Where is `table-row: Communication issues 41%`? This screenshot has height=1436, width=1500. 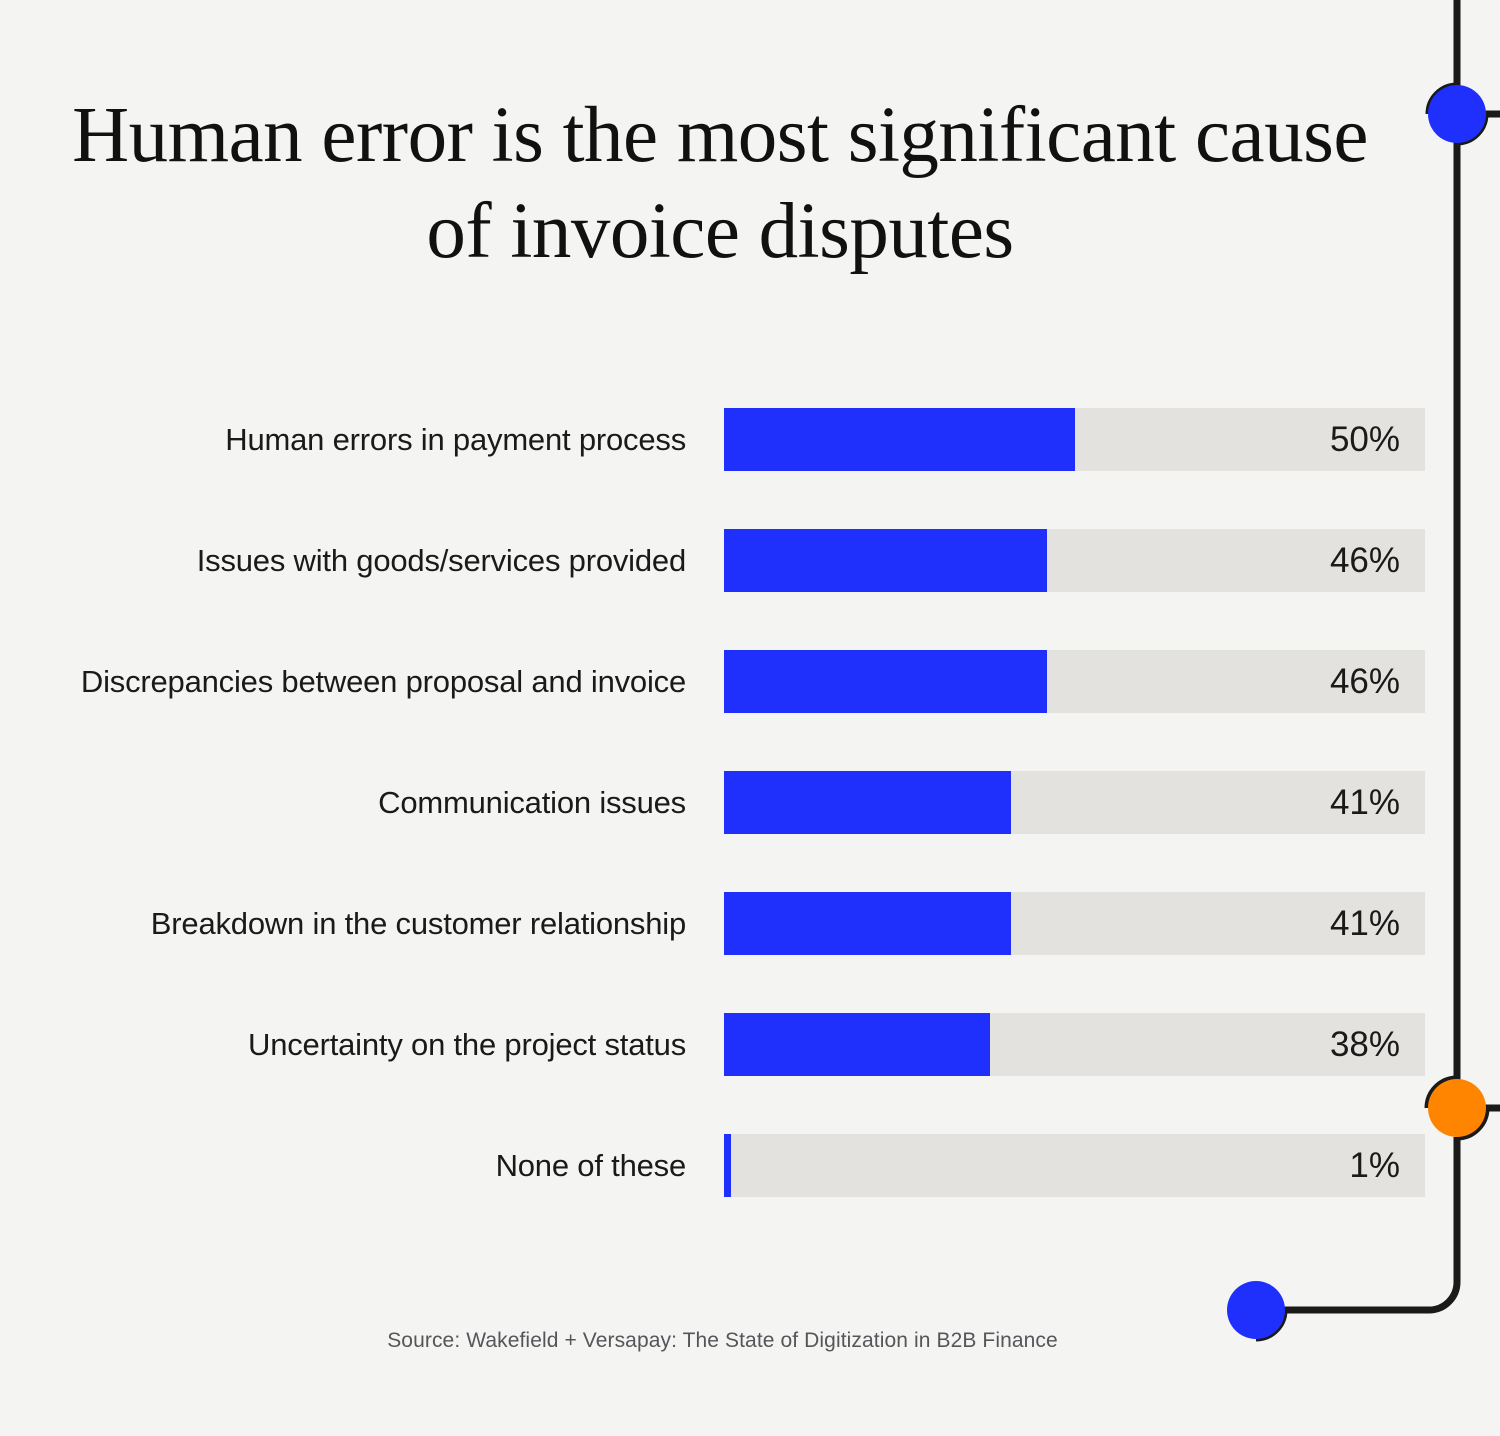
table-row: Communication issues 41% is located at coordinates (750, 802).